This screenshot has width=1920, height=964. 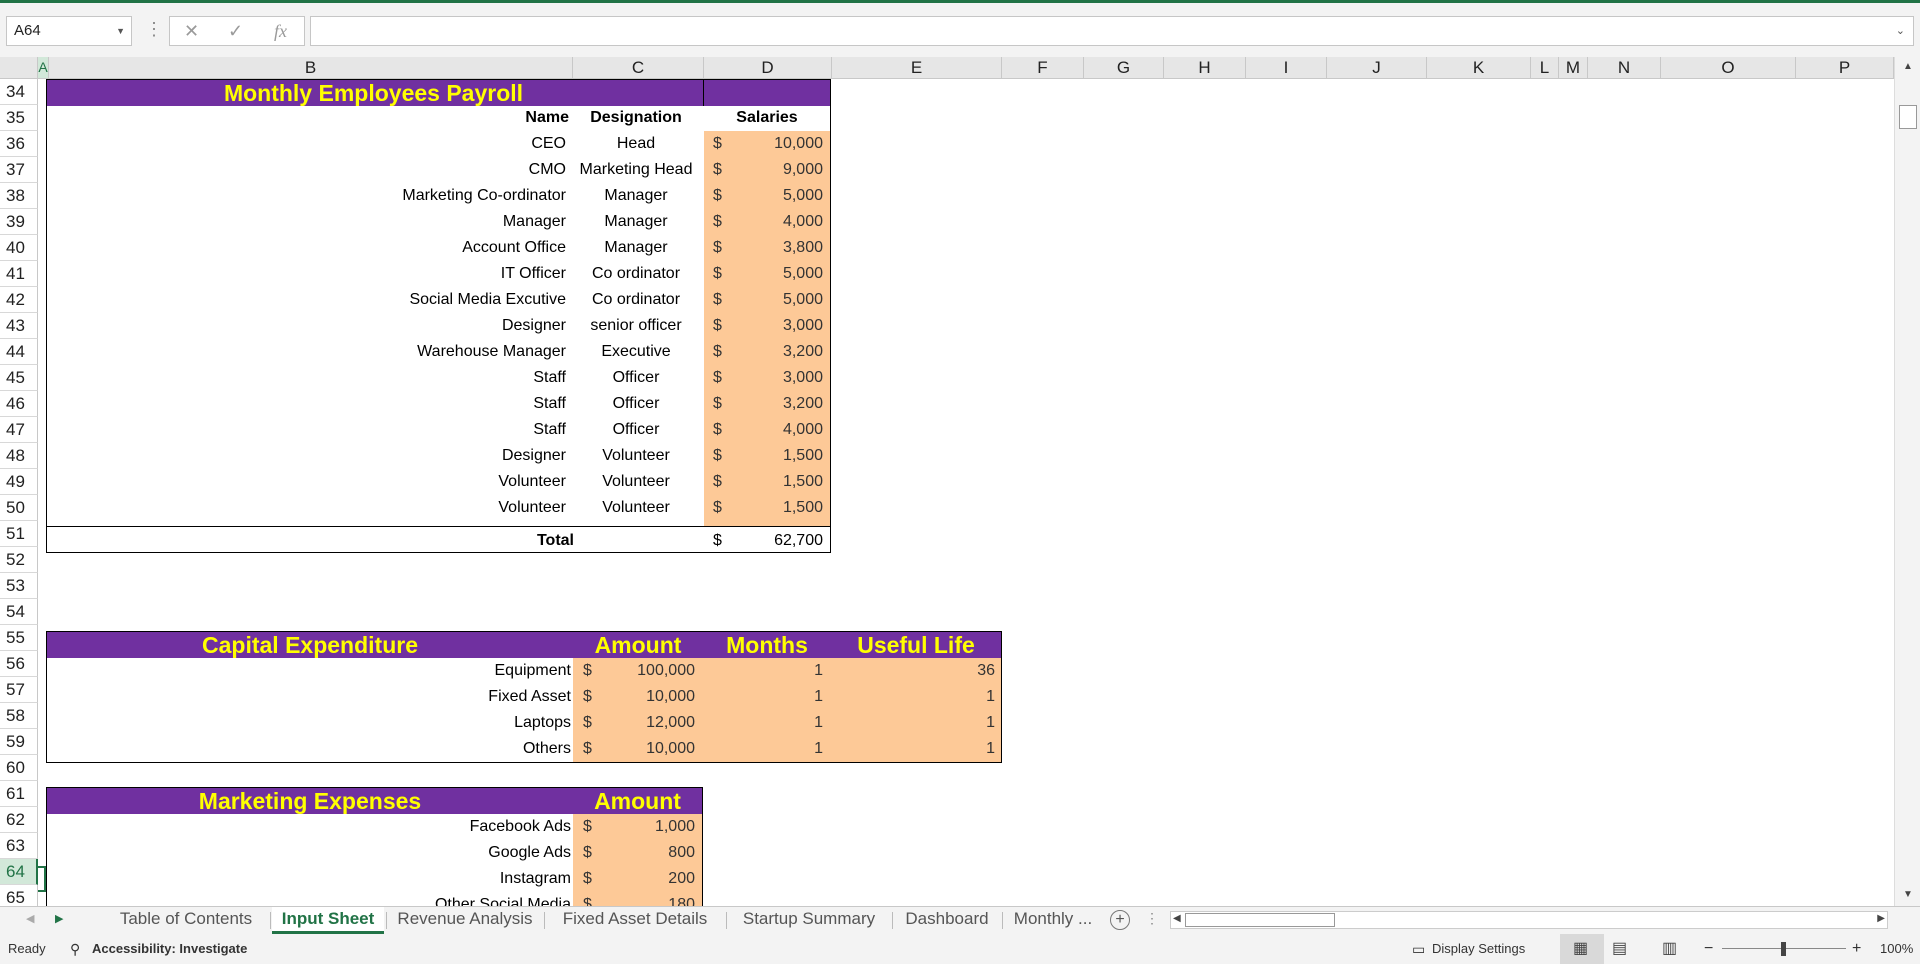 What do you see at coordinates (1112, 31) in the screenshot?
I see `formula-input: ⌄` at bounding box center [1112, 31].